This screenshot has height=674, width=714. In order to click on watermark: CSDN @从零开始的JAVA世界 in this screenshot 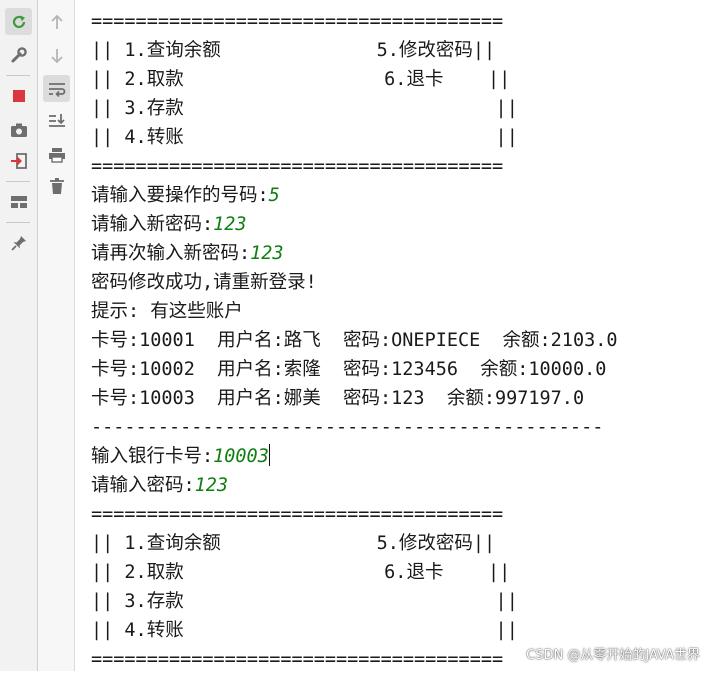, I will do `click(613, 655)`.